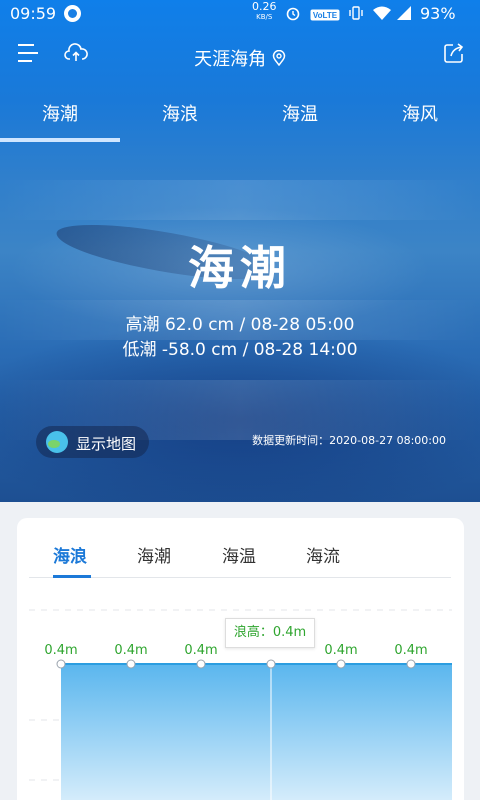  I want to click on app-notification-icon, so click(72, 13).